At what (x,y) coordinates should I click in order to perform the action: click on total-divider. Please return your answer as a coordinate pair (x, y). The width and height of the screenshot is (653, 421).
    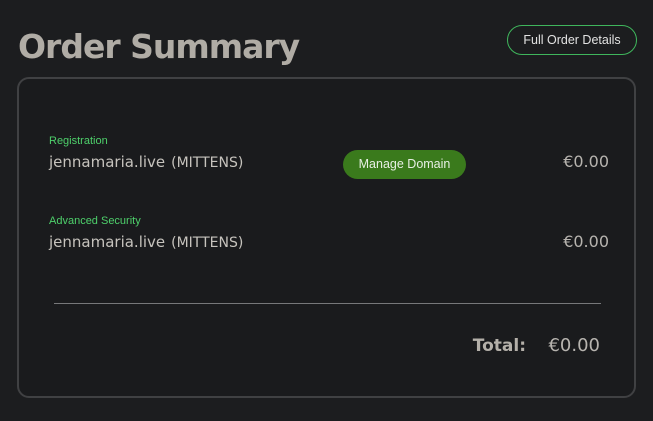
    Looking at the image, I should click on (327, 303).